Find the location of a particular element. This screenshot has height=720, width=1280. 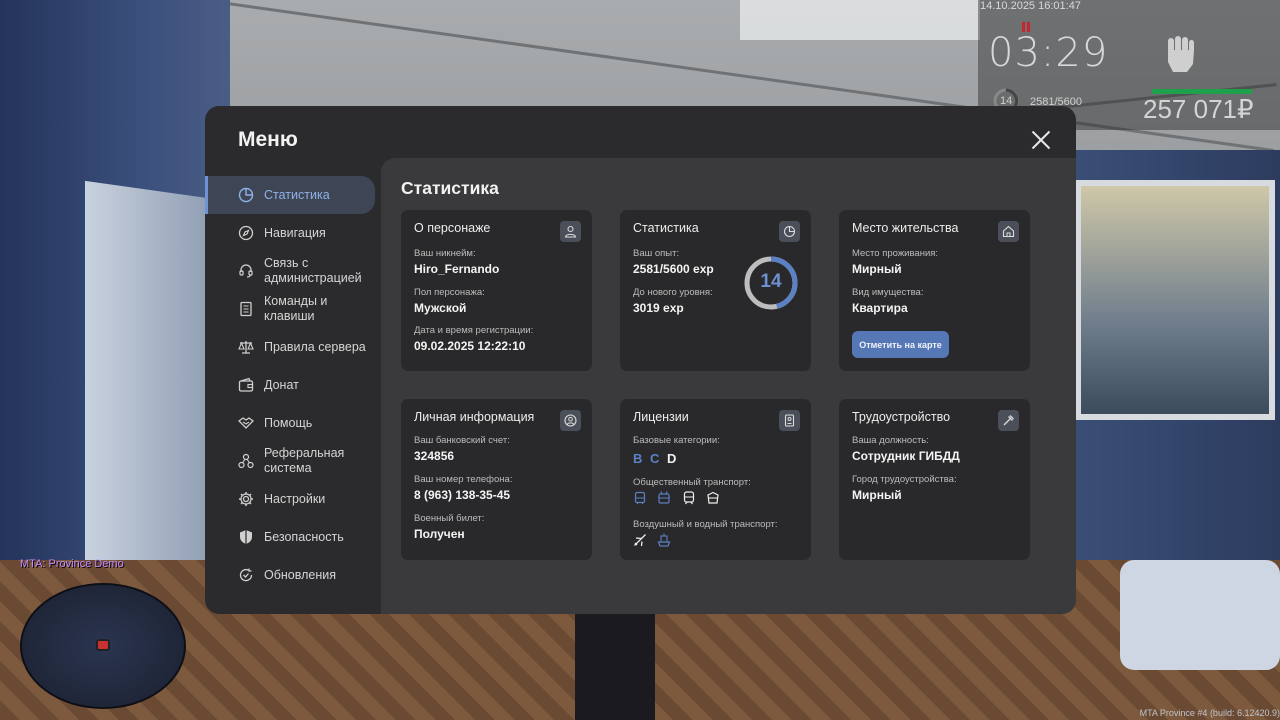

sidebar-item-navigation: Навигация is located at coordinates (292, 233).